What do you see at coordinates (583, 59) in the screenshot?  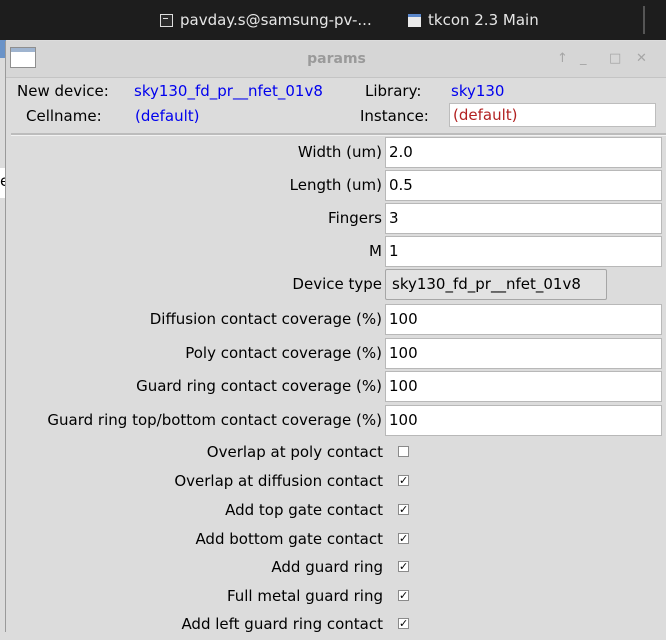 I see `minimize-icon: _` at bounding box center [583, 59].